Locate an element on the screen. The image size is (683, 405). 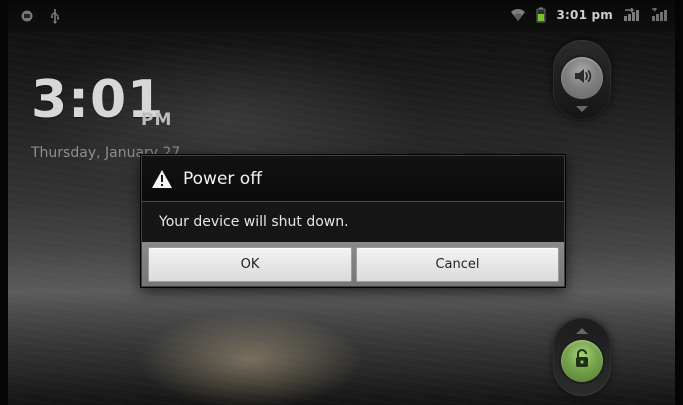
status-left-icons is located at coordinates (41, 16).